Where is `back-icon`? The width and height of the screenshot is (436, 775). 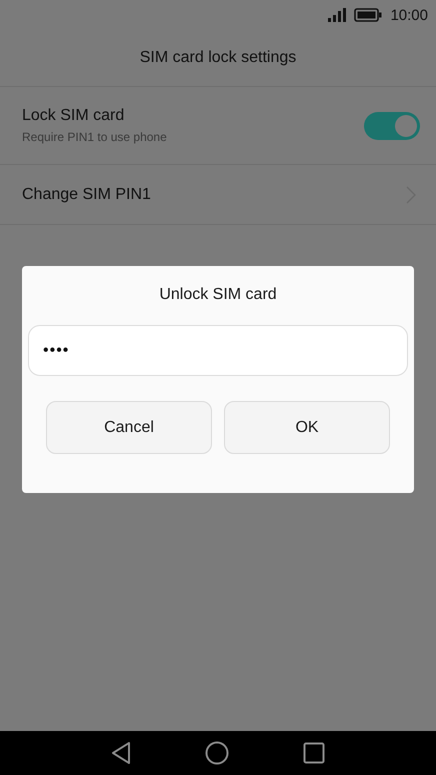 back-icon is located at coordinates (121, 753).